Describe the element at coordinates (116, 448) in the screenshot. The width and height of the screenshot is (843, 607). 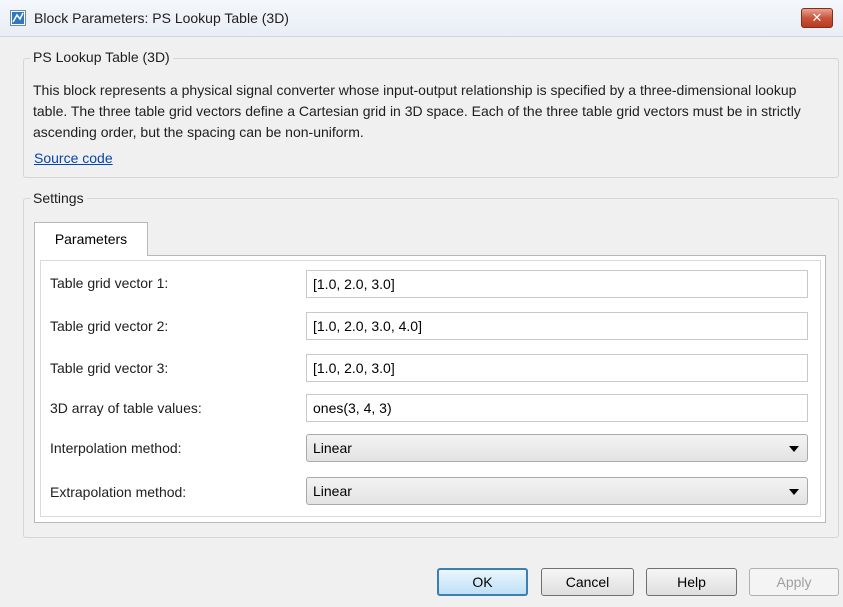
I see `interpolation-method-label: Interpolation method:` at that location.